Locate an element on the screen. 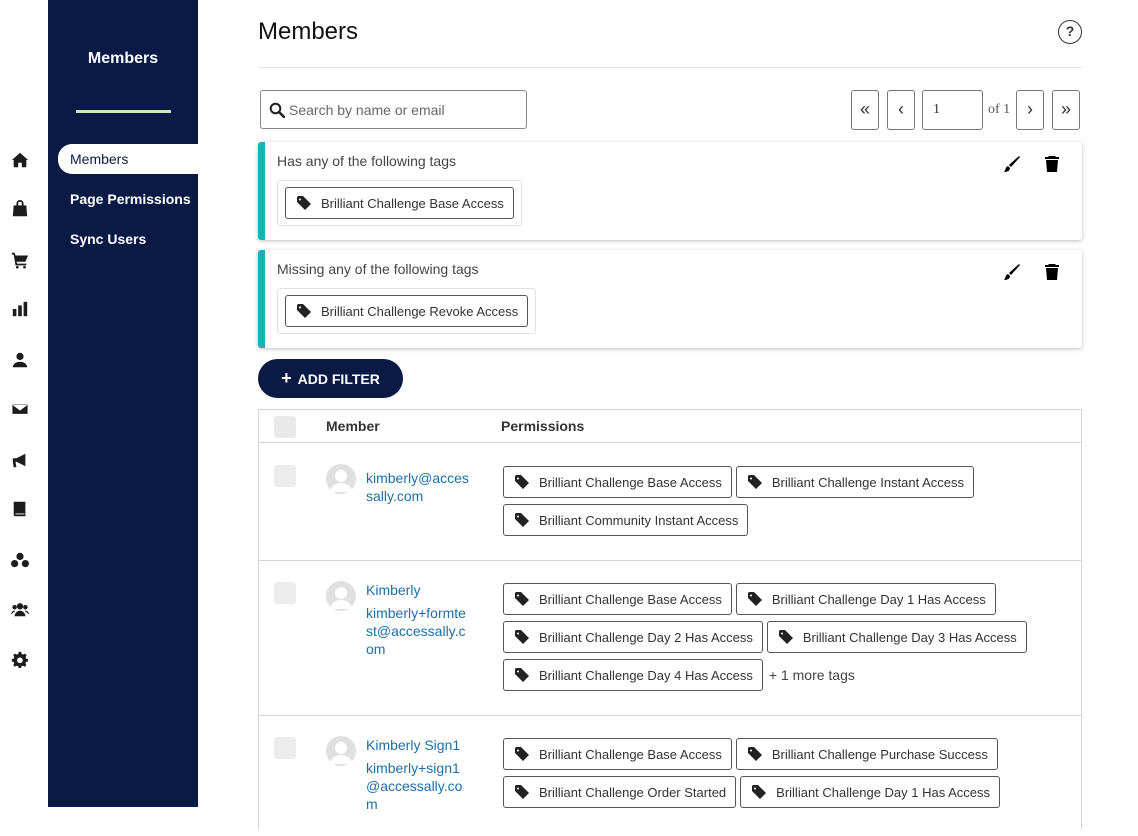  sidebar-item-sync-users: Sync Users is located at coordinates (128, 239).